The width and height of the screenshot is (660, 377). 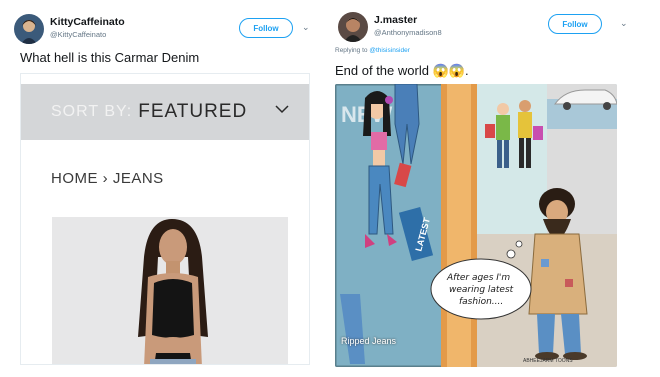 I want to click on image-caption: Ripped Jeans, so click(x=369, y=341).